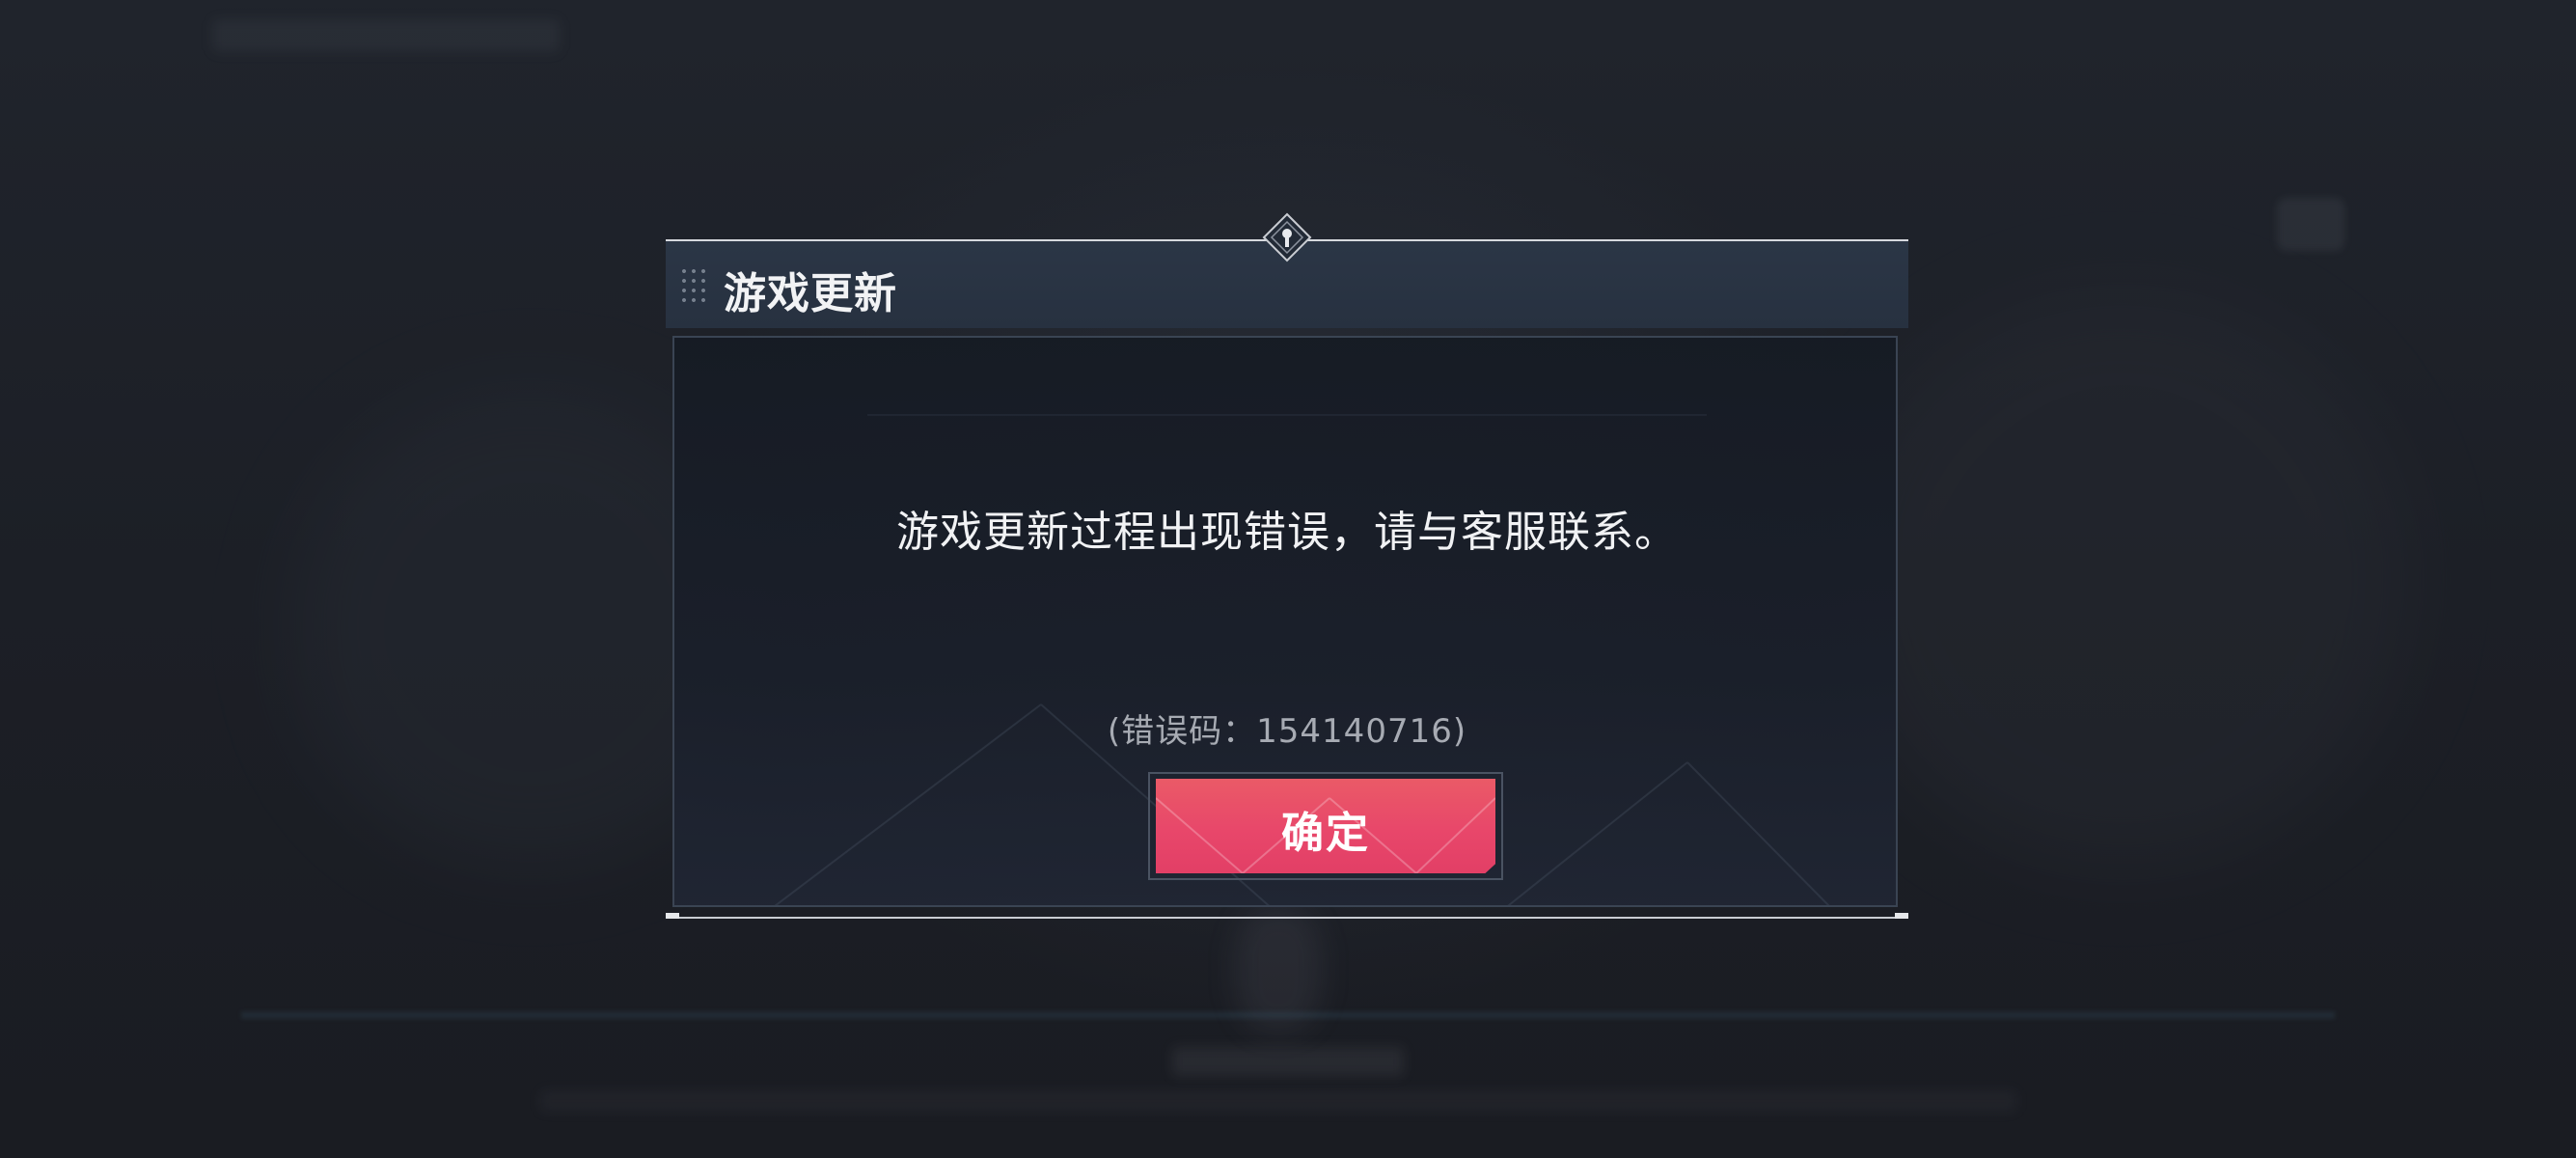  I want to click on background-text-blur, so click(386, 35).